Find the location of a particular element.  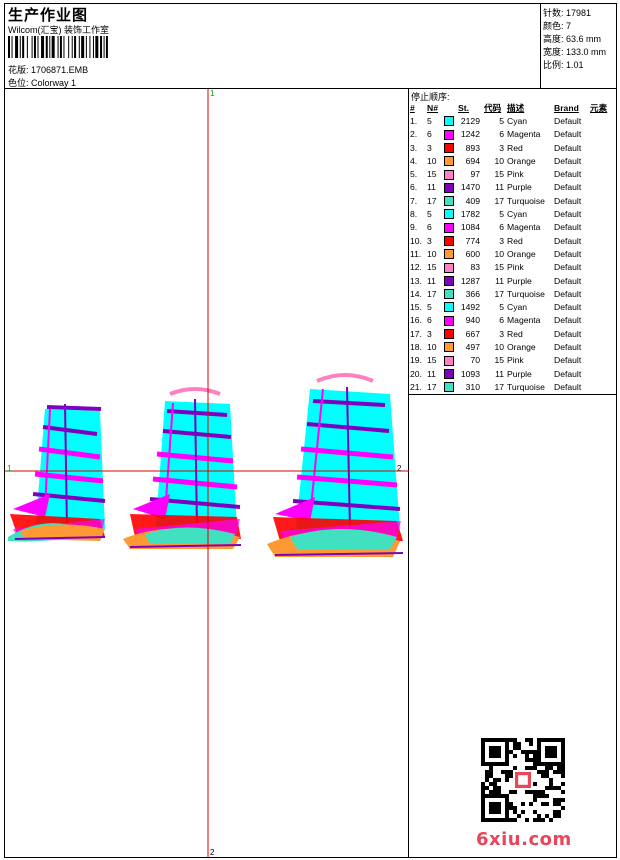

row-code: 5 is located at coordinates (501, 307).